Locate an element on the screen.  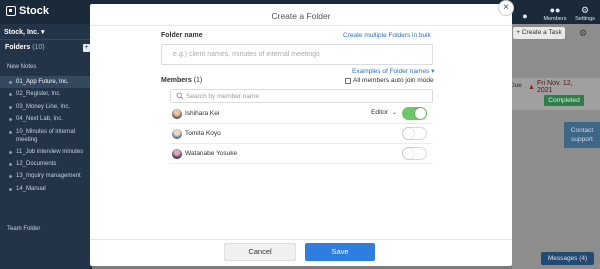
members-count: (1) is located at coordinates (198, 80).